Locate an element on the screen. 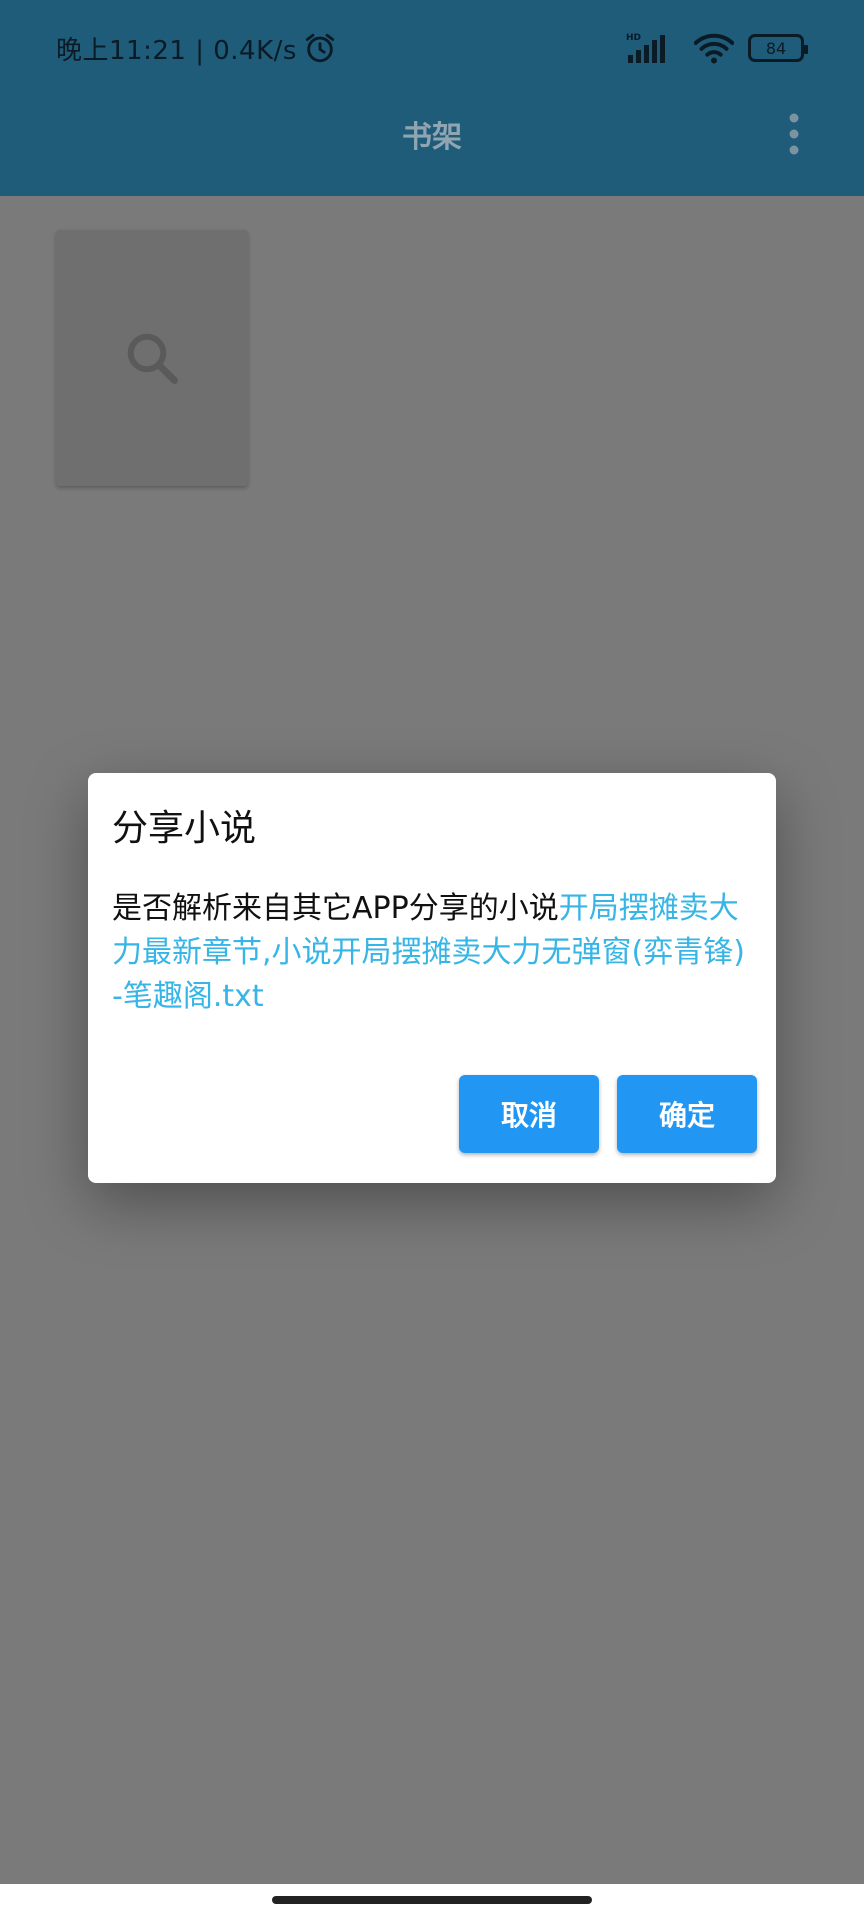  dialog-message-prefix: 是否解析来自其它APP分享的小说 is located at coordinates (335, 908).